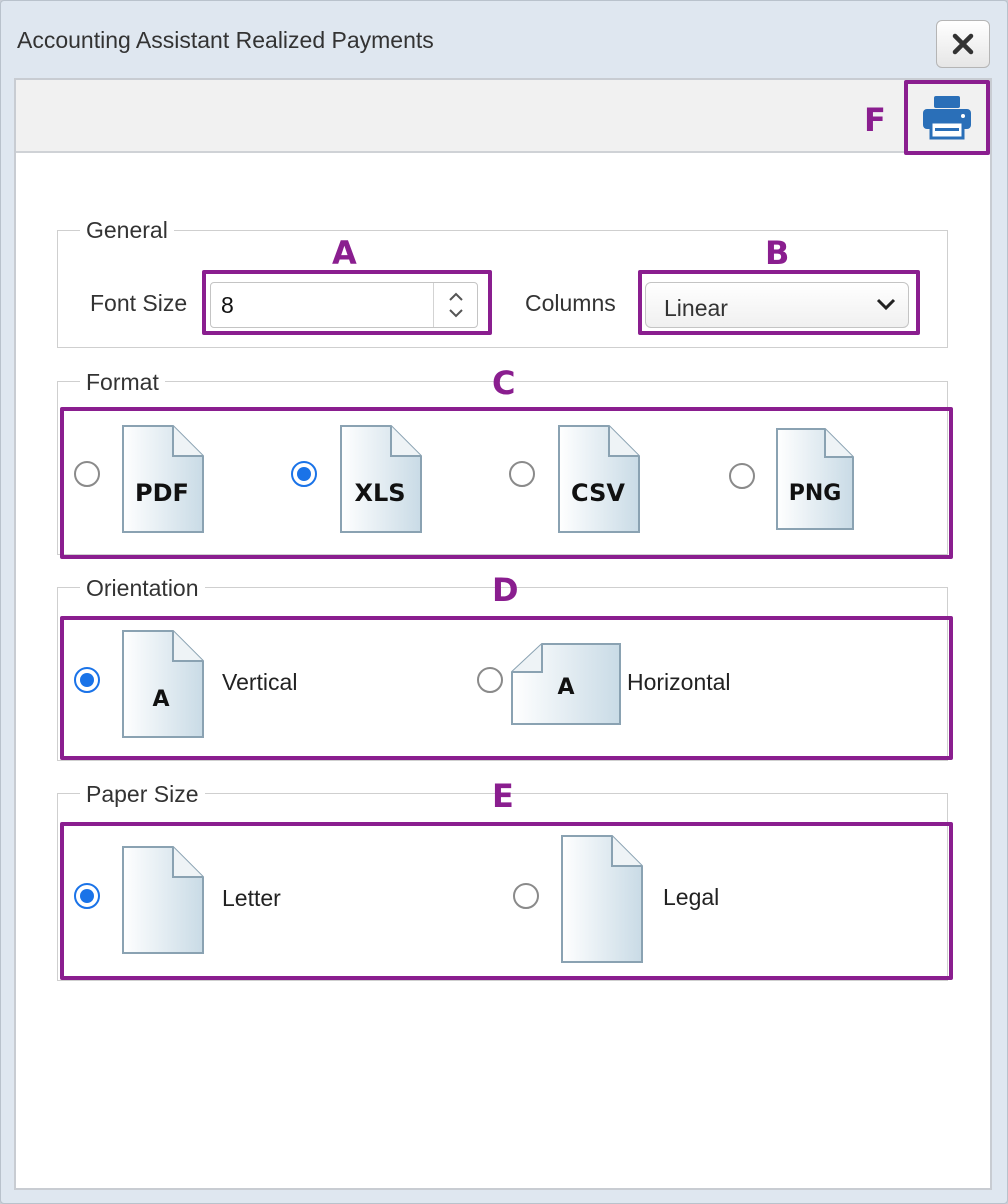 Image resolution: width=1008 pixels, height=1204 pixels. What do you see at coordinates (598, 493) in the screenshot?
I see `csv-label: CSV` at bounding box center [598, 493].